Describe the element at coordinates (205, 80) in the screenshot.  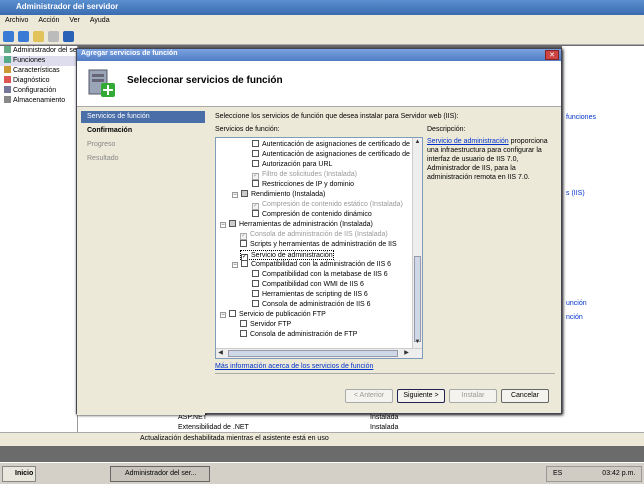
I see `page-title: Seleccionar servicios de función` at that location.